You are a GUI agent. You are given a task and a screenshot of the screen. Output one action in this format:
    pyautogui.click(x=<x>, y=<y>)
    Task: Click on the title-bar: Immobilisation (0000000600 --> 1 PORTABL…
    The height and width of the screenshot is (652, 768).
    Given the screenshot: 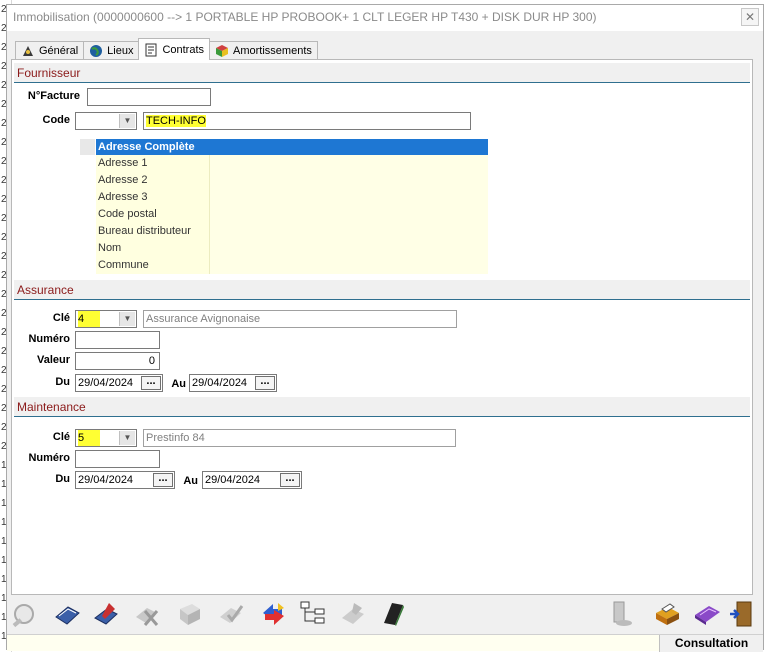 What is the action you would take?
    pyautogui.click(x=385, y=18)
    